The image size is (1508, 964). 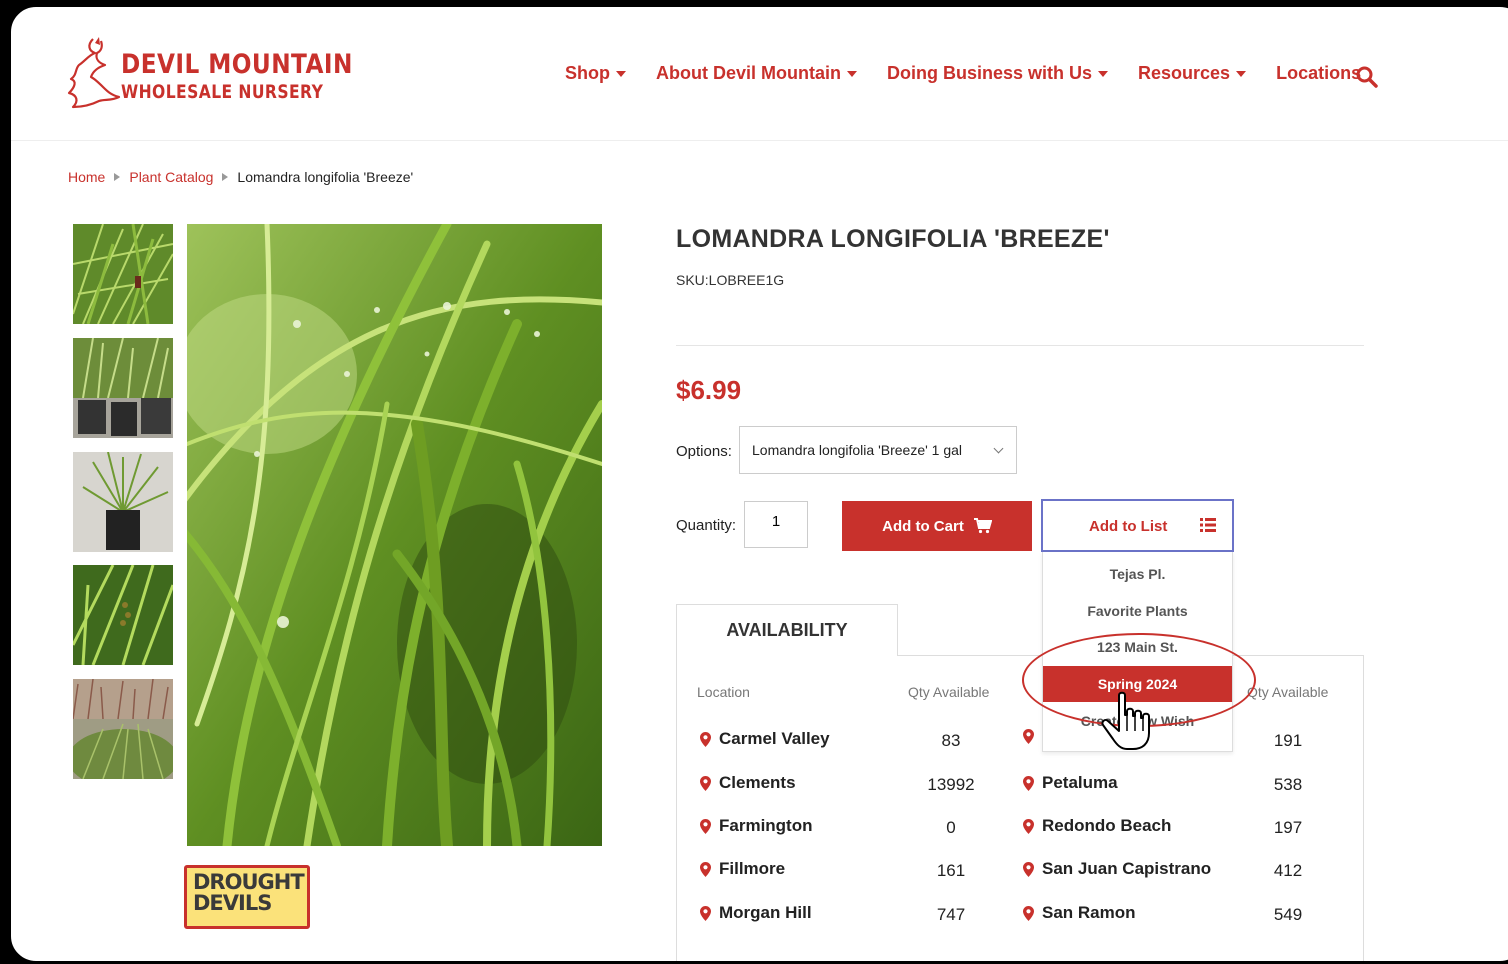 What do you see at coordinates (774, 738) in the screenshot?
I see `location-name: Carmel Valley` at bounding box center [774, 738].